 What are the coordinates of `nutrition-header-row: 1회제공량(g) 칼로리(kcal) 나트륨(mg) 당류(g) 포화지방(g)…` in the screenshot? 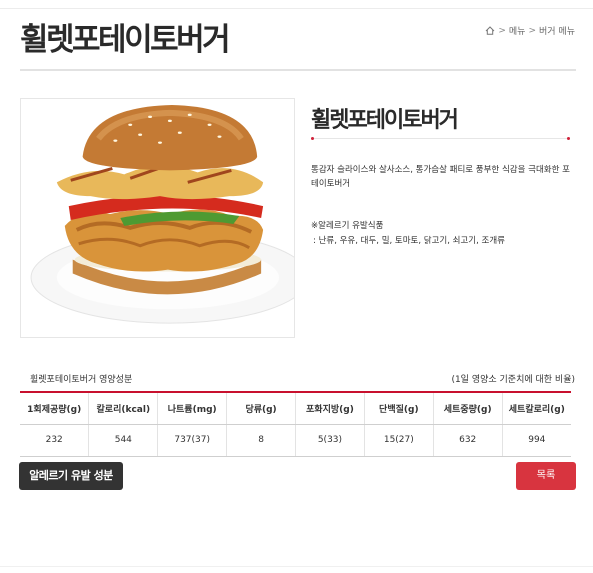 It's located at (295, 408).